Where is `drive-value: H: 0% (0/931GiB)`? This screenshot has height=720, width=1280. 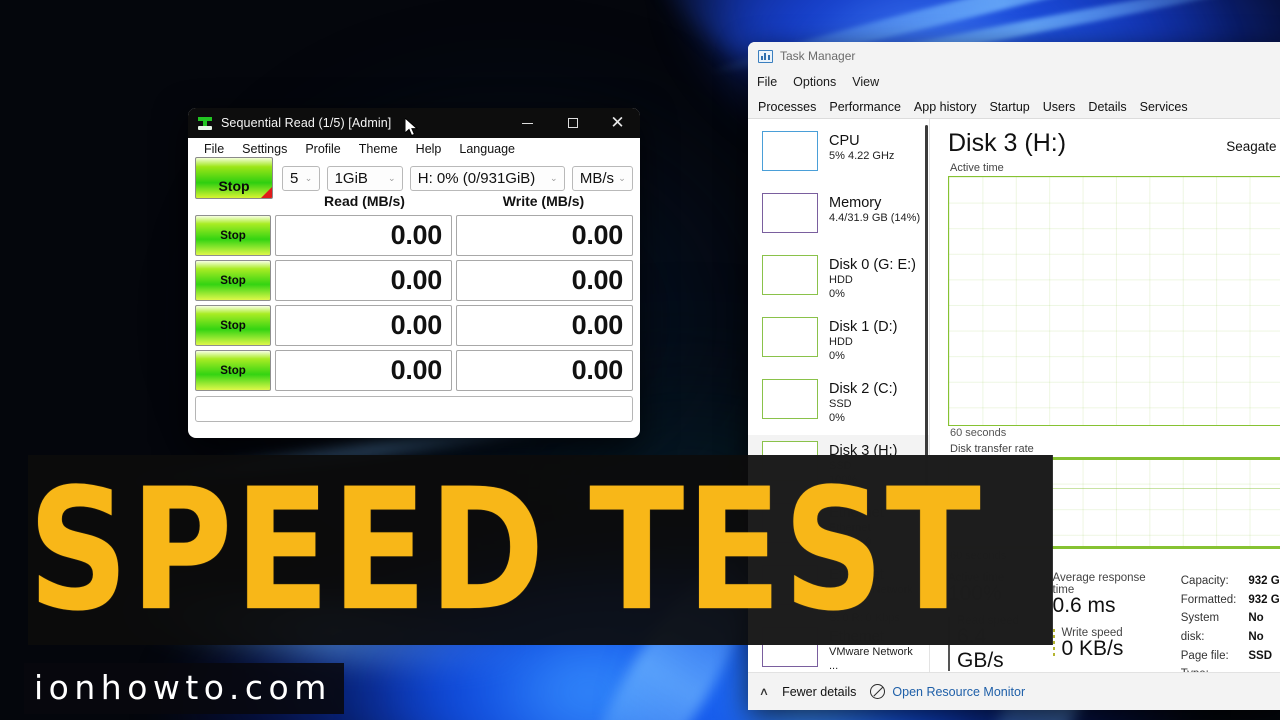
drive-value: H: 0% (0/931GiB) is located at coordinates (476, 178).